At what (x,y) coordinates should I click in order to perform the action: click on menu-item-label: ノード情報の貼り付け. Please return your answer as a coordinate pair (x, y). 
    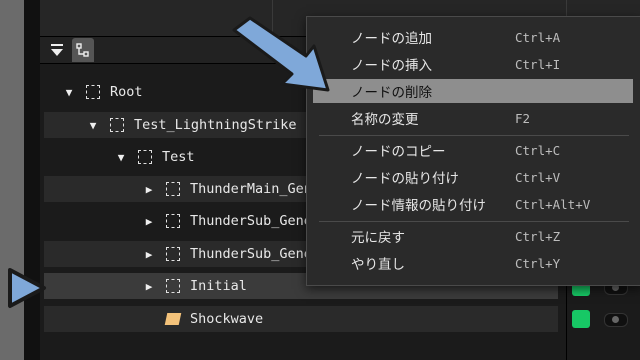
    Looking at the image, I should click on (418, 206).